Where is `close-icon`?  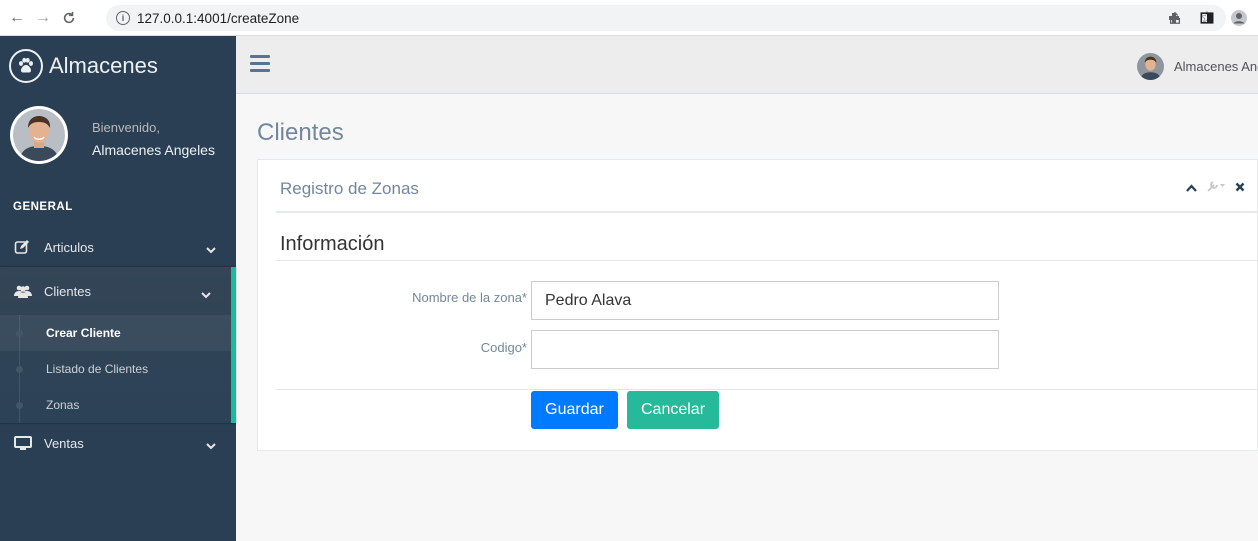 close-icon is located at coordinates (1240, 187).